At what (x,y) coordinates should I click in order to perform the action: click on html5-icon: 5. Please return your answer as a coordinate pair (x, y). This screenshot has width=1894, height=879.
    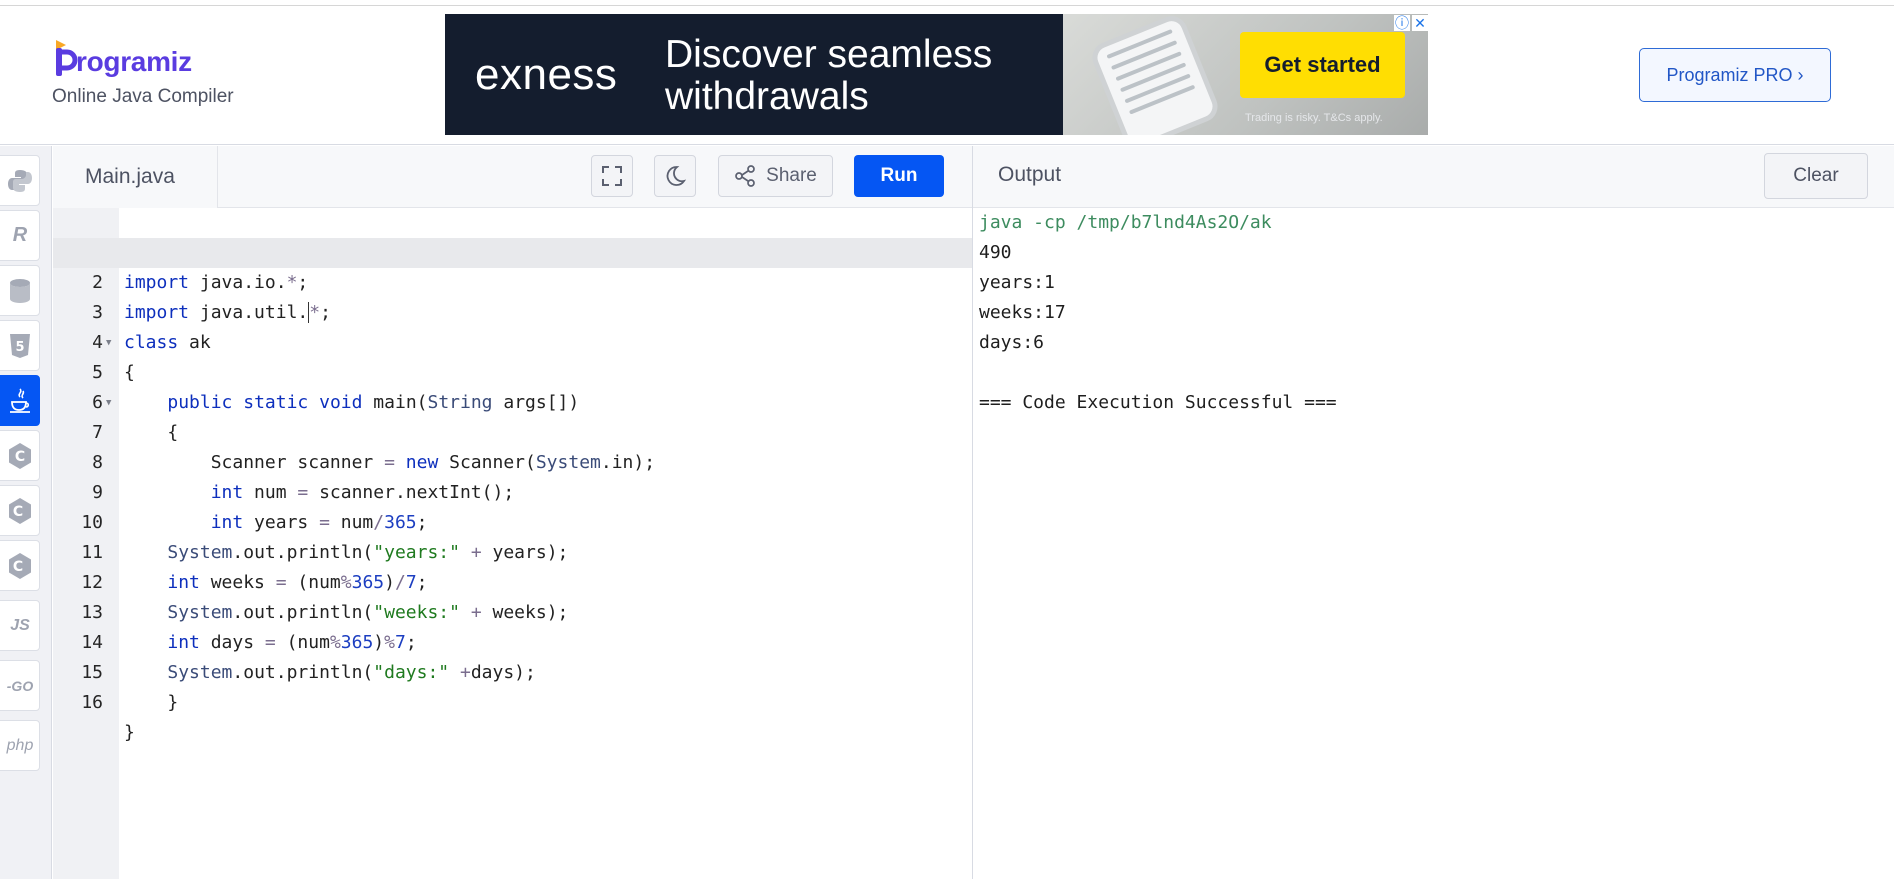
    Looking at the image, I should click on (20, 345).